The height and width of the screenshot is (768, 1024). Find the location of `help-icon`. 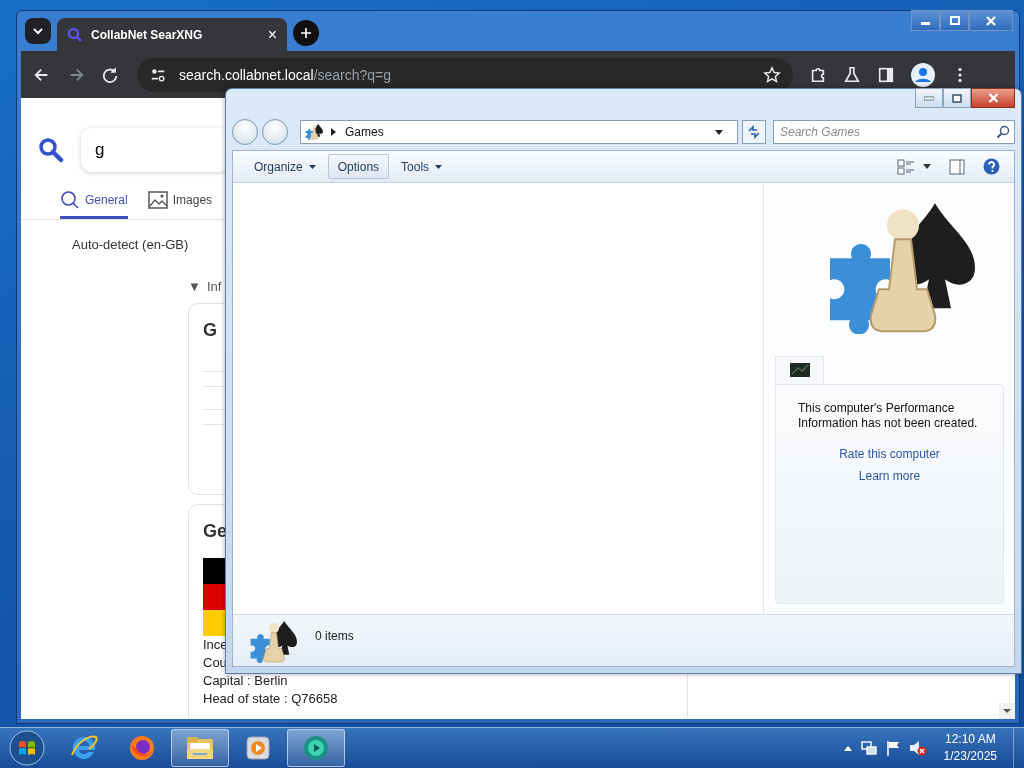

help-icon is located at coordinates (991, 166).